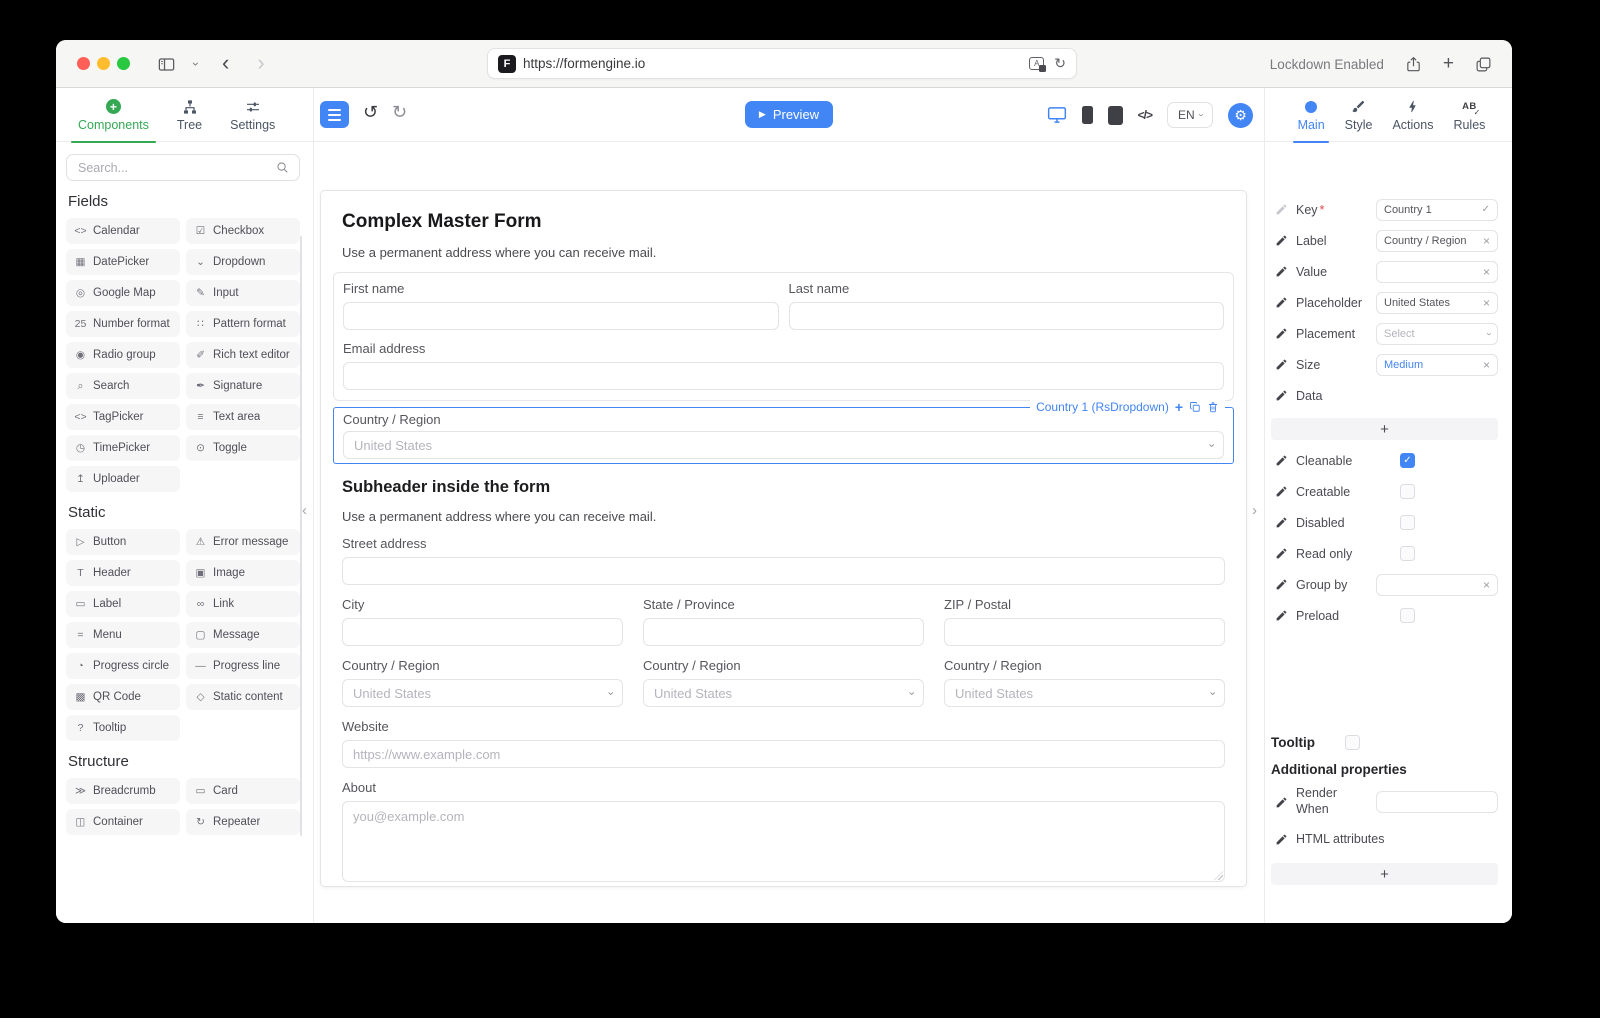 This screenshot has width=1600, height=1018. What do you see at coordinates (1407, 553) in the screenshot?
I see `readonly-checkbox: ✓` at bounding box center [1407, 553].